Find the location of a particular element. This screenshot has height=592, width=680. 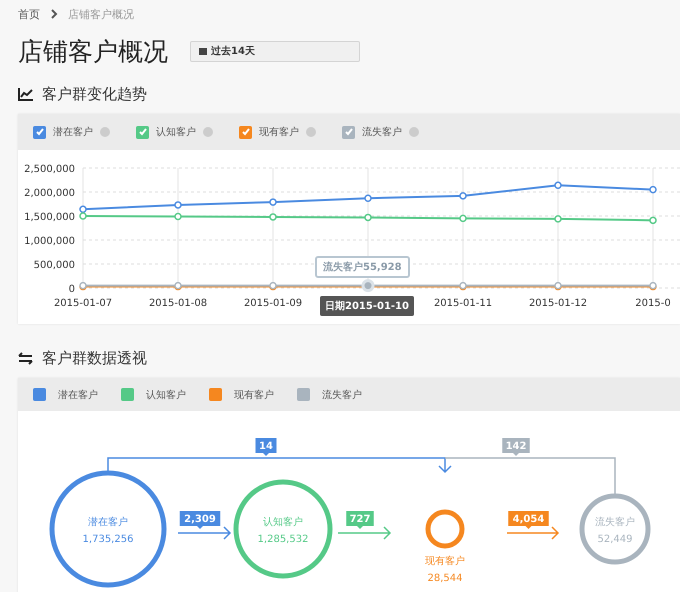

calendar-icon is located at coordinates (203, 51).